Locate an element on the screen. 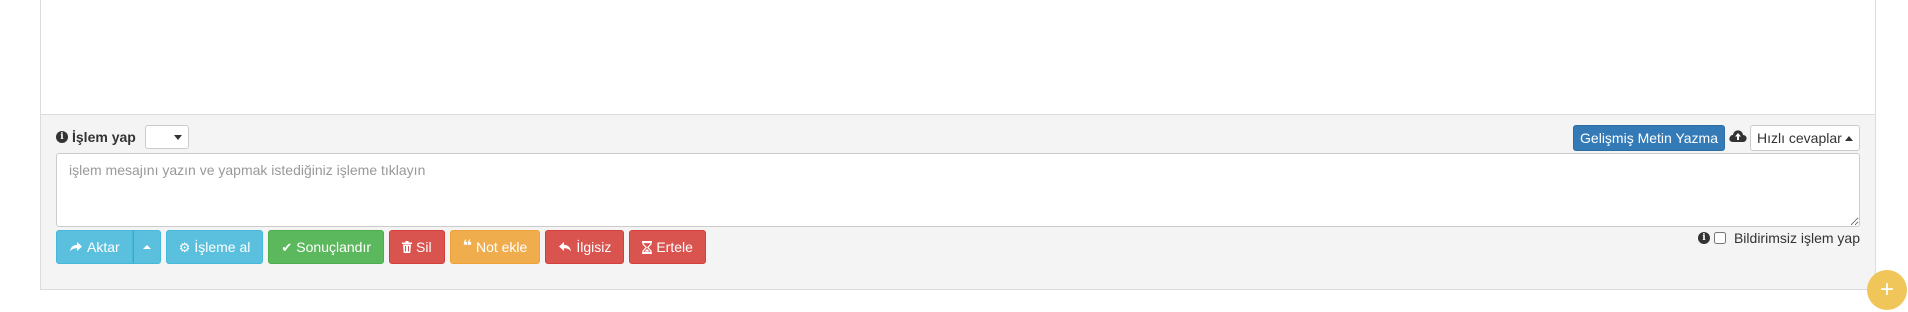 The height and width of the screenshot is (312, 1908). conclude-button: ✔ Sonuçlandır is located at coordinates (326, 247).